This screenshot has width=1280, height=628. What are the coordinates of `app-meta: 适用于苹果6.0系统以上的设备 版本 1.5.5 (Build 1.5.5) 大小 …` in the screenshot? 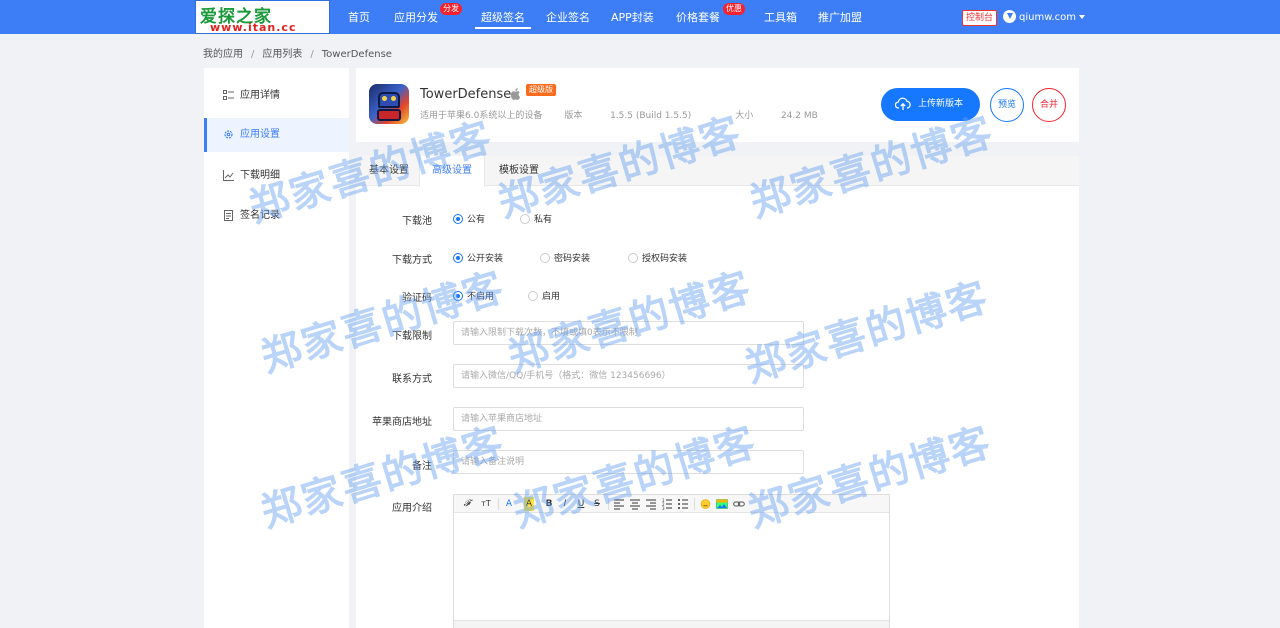 It's located at (641, 114).